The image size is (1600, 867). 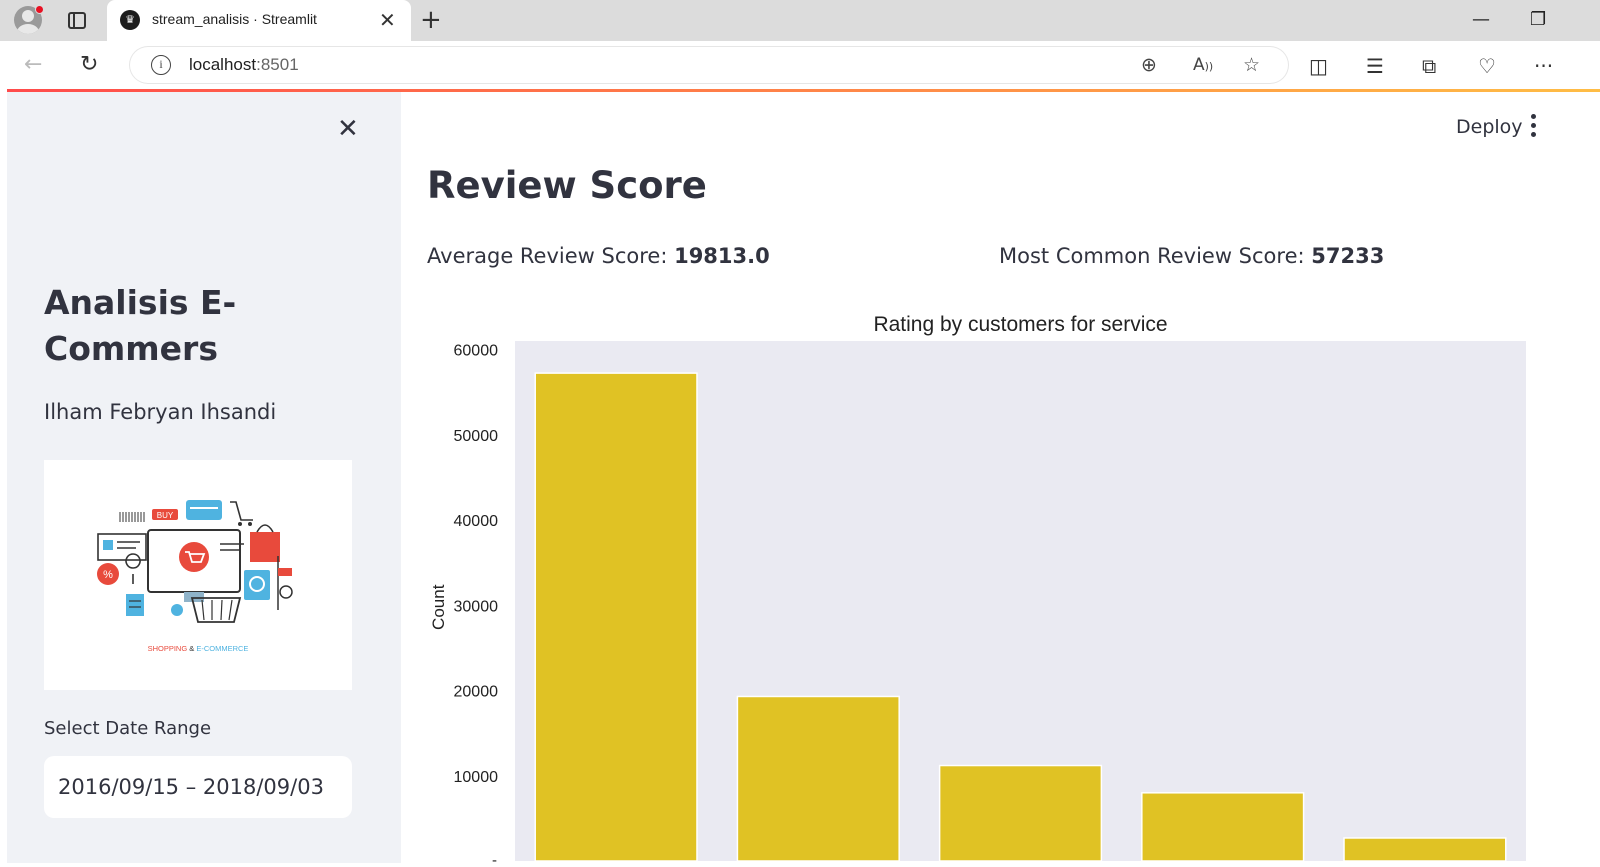 I want to click on average-review-value: 19813.0, so click(x=722, y=256).